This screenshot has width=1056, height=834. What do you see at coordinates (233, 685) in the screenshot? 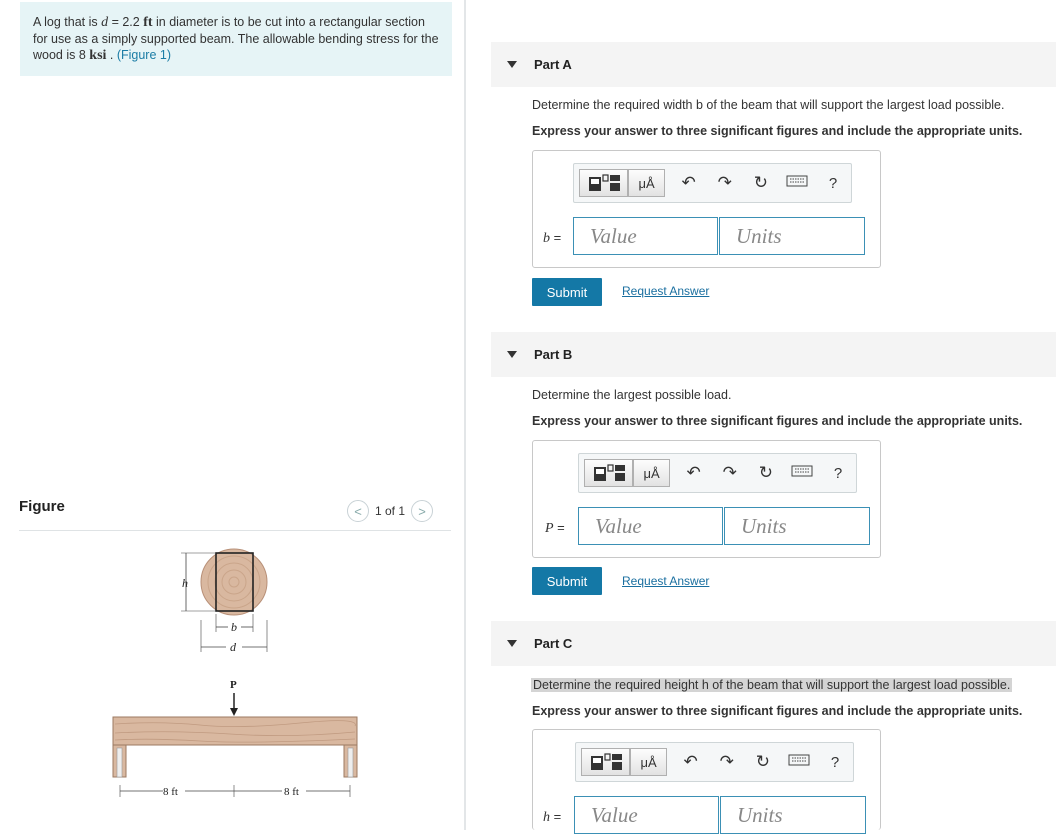
I see `load-p-label: P` at bounding box center [233, 685].